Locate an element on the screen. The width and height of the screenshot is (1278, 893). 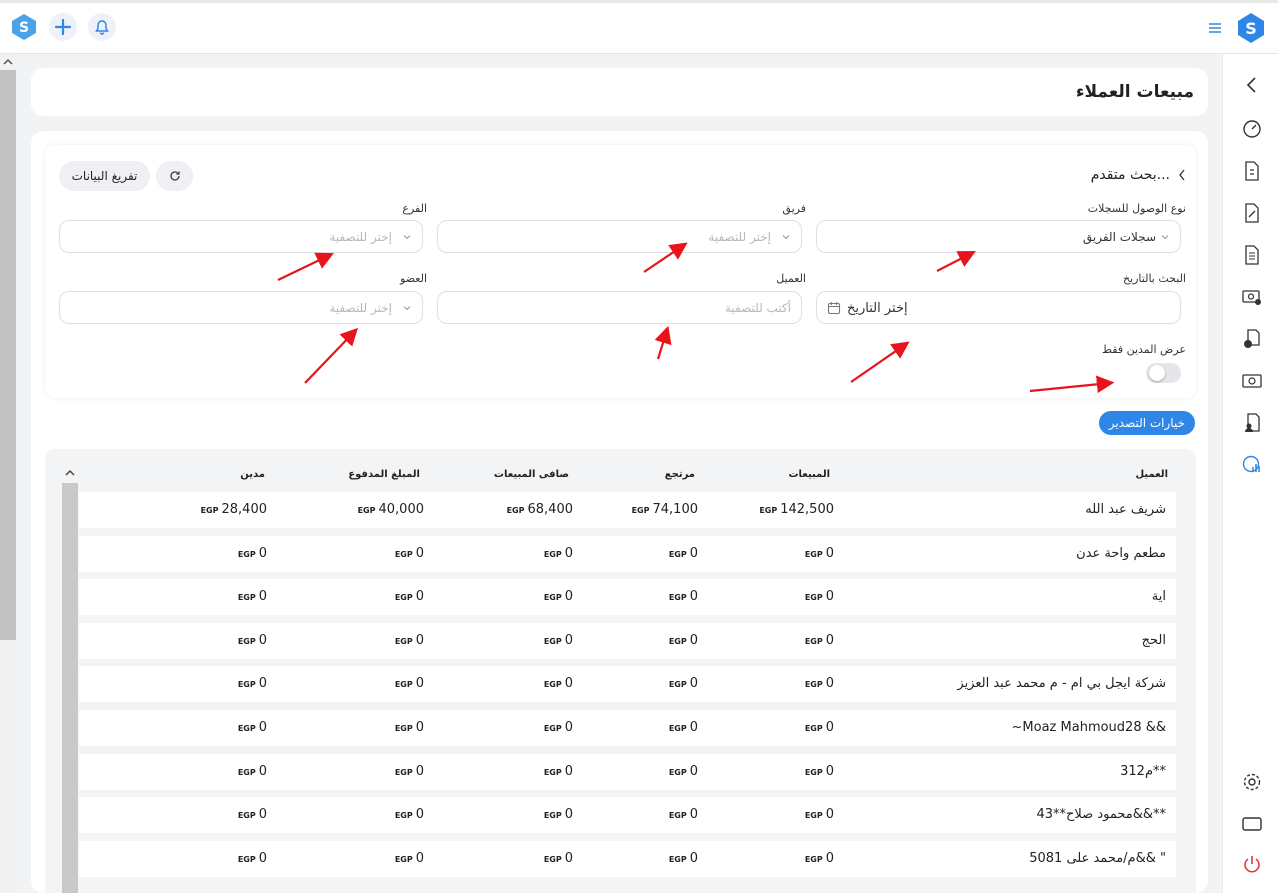
bell-icon is located at coordinates (102, 27).